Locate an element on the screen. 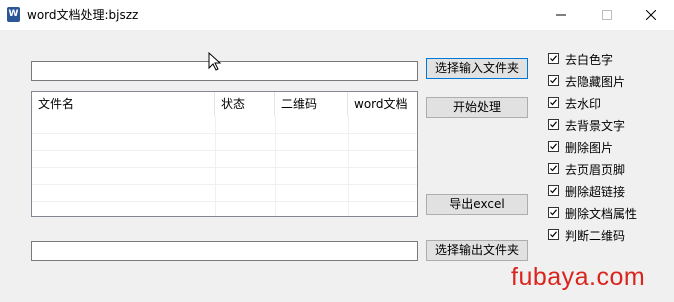 The height and width of the screenshot is (302, 674). word-doc-icon: W is located at coordinates (13, 14).